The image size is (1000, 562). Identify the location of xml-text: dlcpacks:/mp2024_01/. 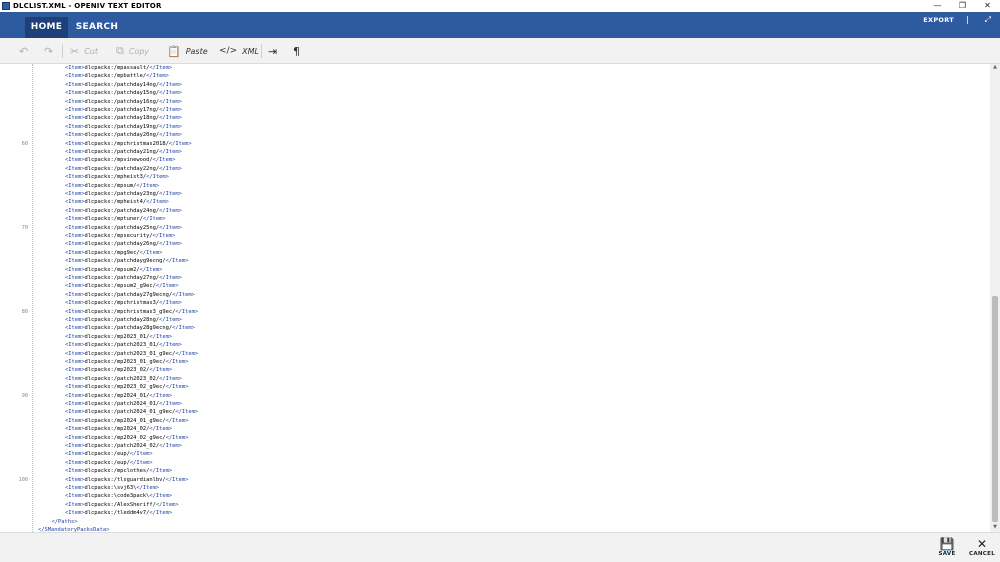
(117, 395).